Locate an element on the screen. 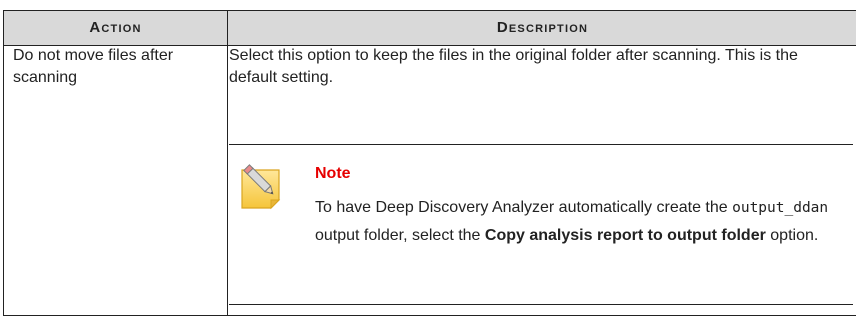 The height and width of the screenshot is (320, 856). note-pencil-icon is located at coordinates (264, 187).